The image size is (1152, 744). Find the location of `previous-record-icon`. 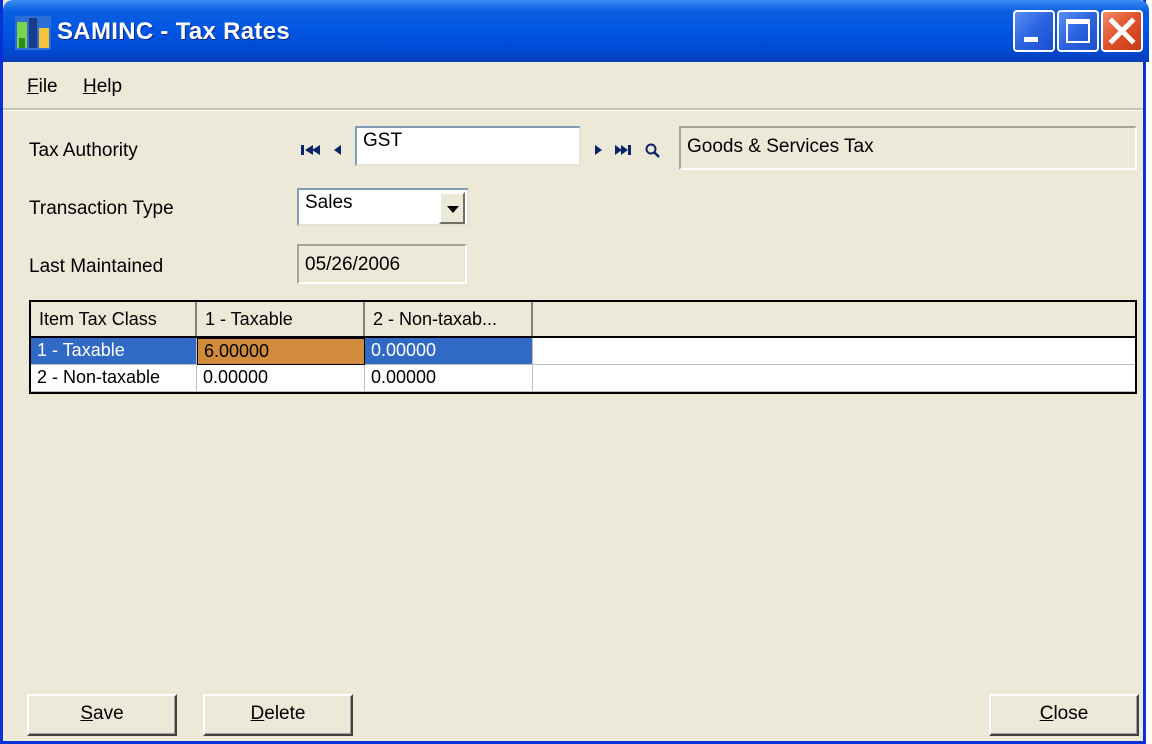

previous-record-icon is located at coordinates (337, 150).